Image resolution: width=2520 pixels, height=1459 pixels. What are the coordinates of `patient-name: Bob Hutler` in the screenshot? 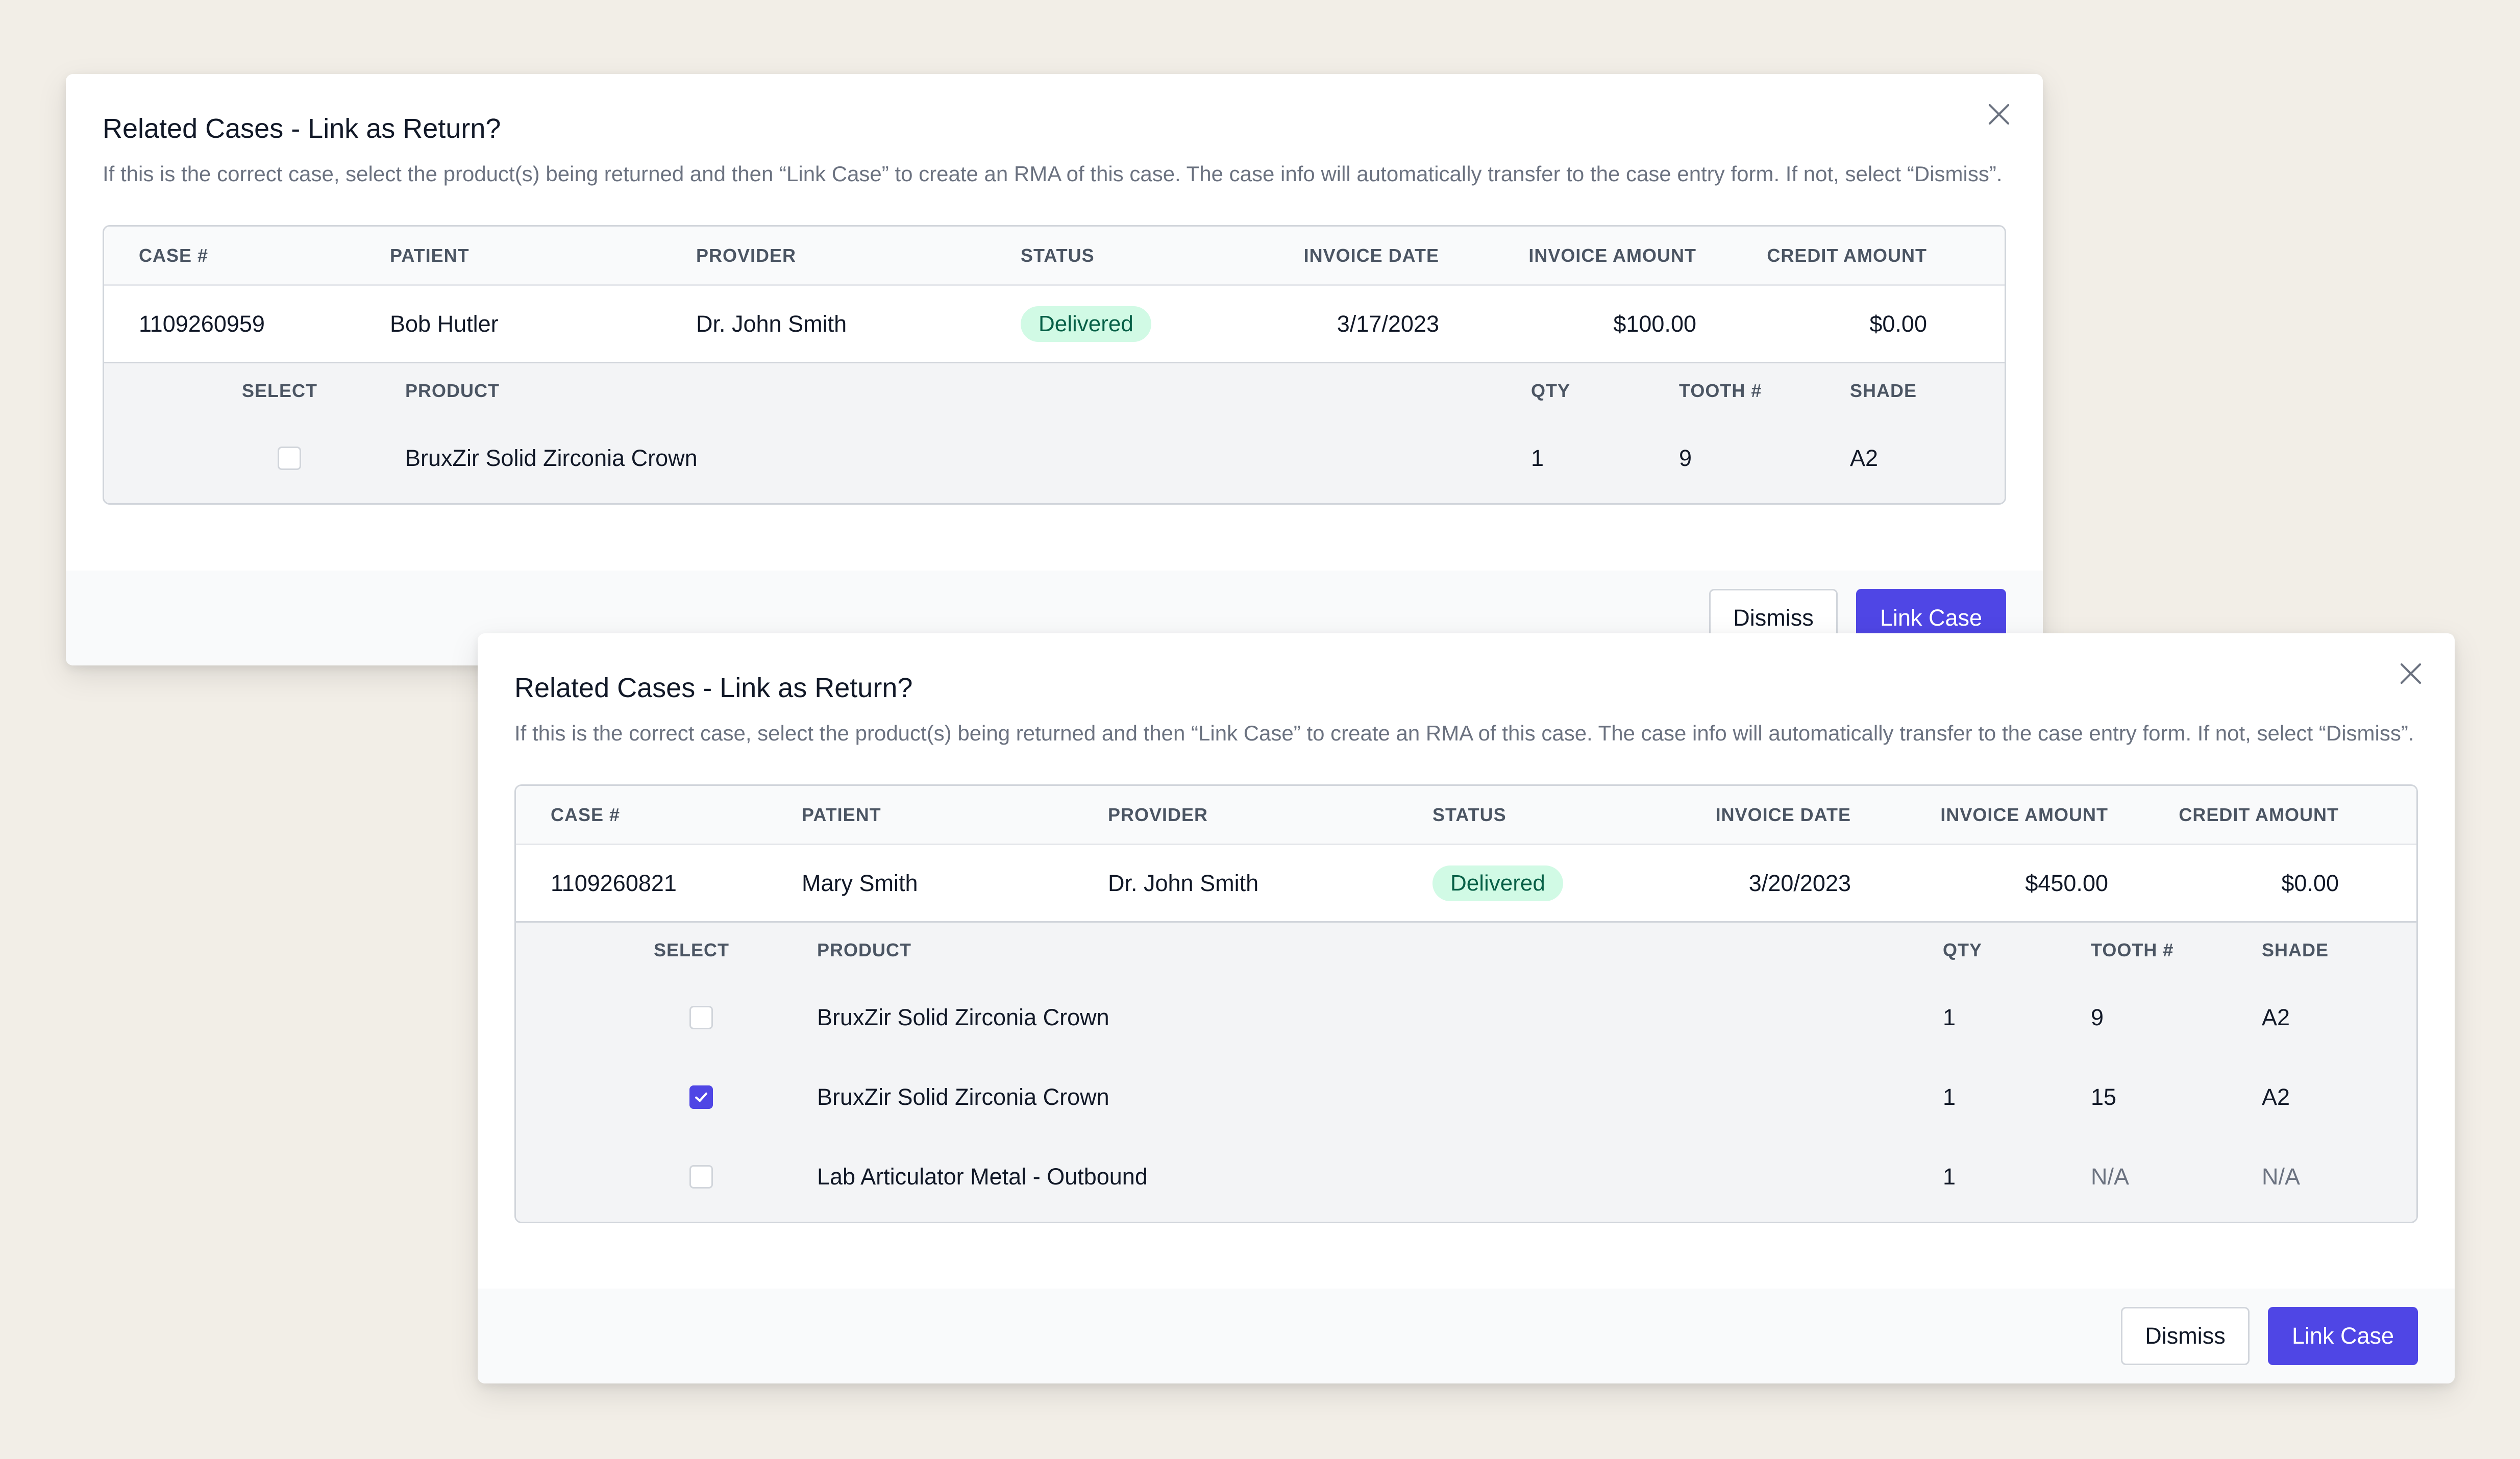 It's located at (444, 323).